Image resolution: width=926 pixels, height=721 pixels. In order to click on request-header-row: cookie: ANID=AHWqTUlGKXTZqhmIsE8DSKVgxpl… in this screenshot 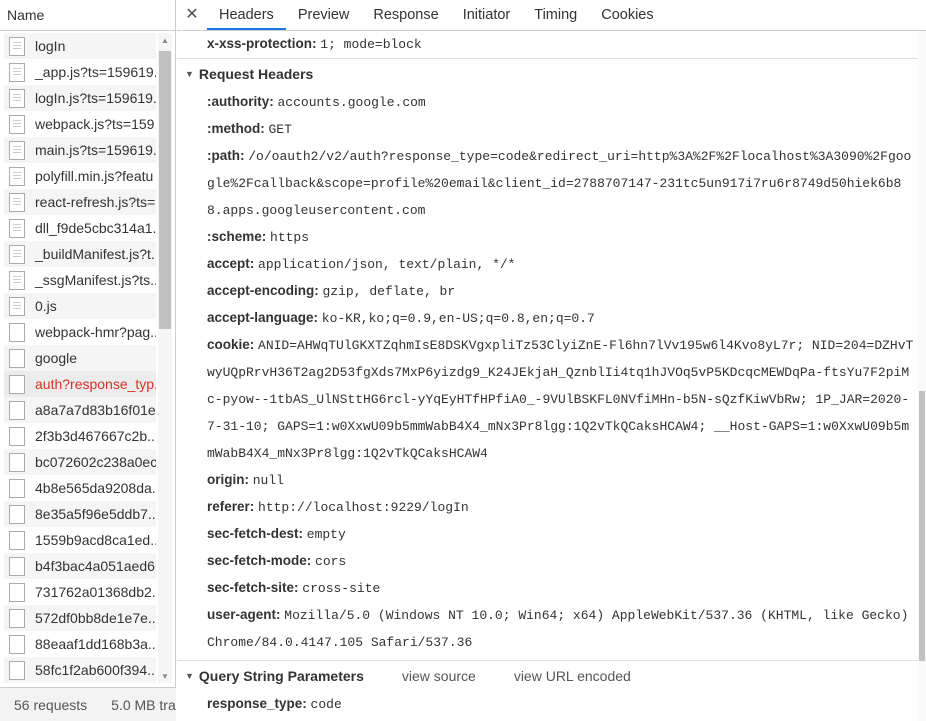, I will do `click(560, 399)`.